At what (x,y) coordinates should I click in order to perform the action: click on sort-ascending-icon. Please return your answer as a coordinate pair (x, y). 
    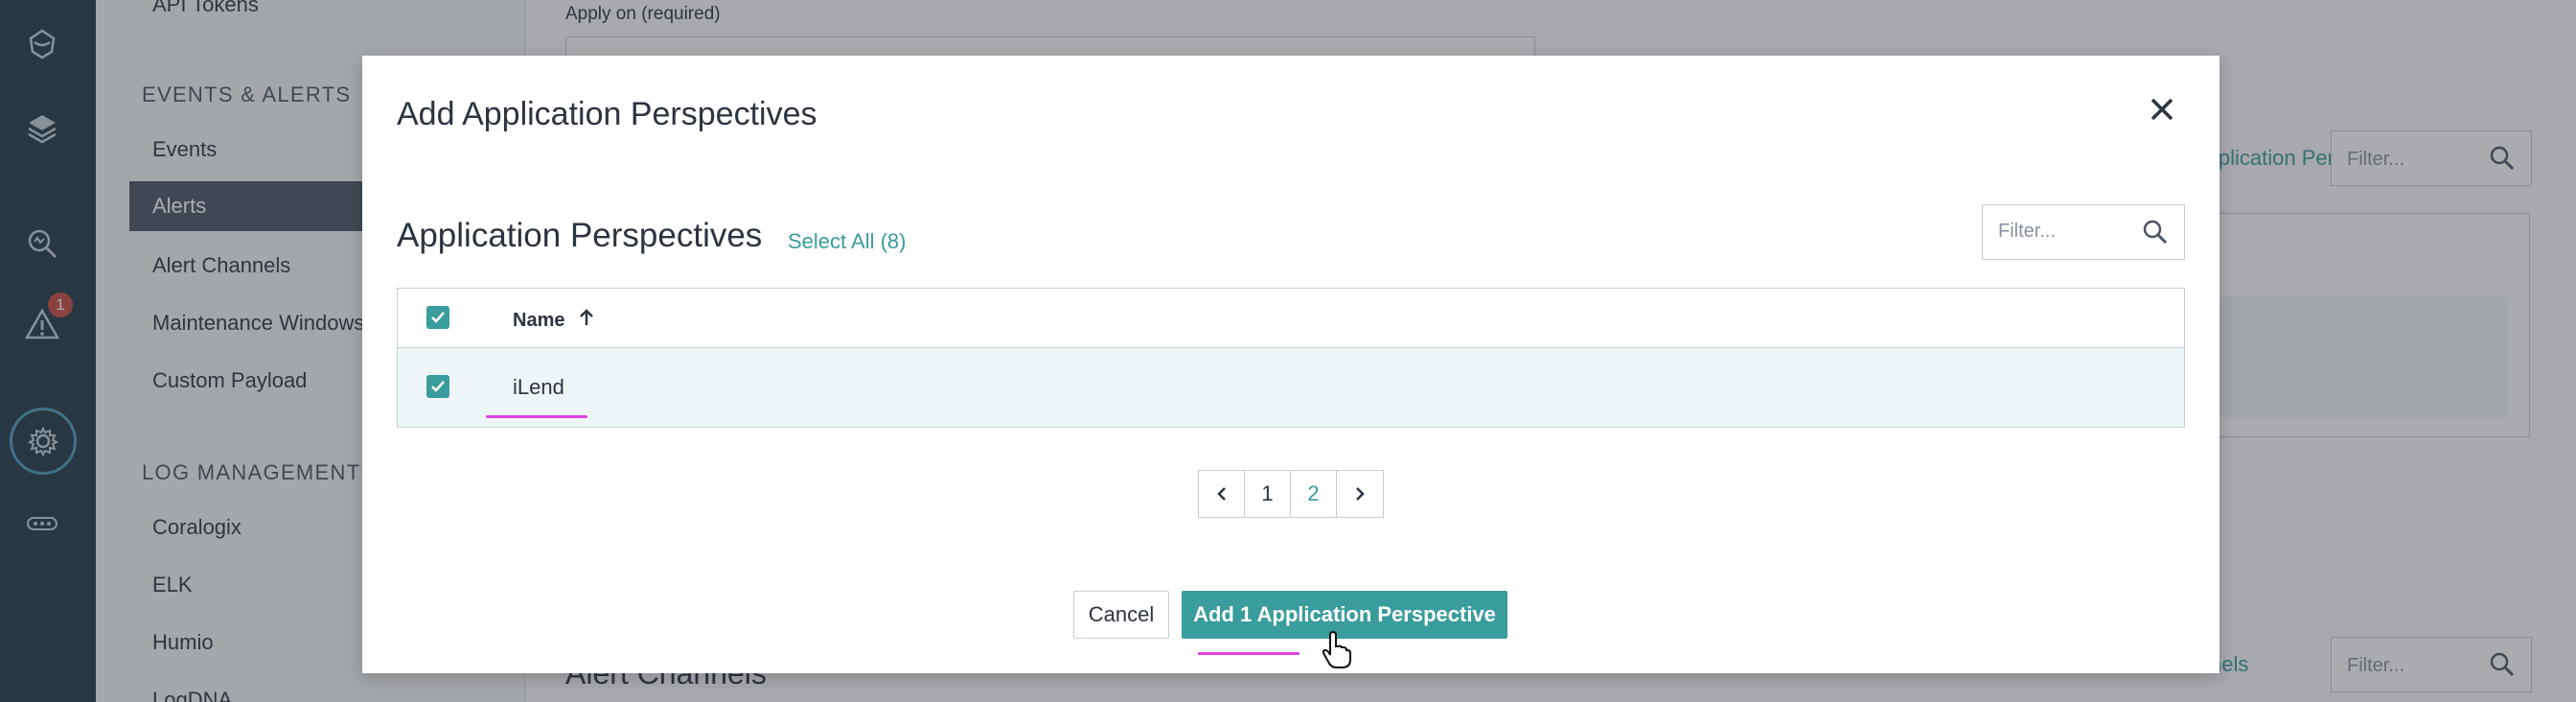
    Looking at the image, I should click on (586, 320).